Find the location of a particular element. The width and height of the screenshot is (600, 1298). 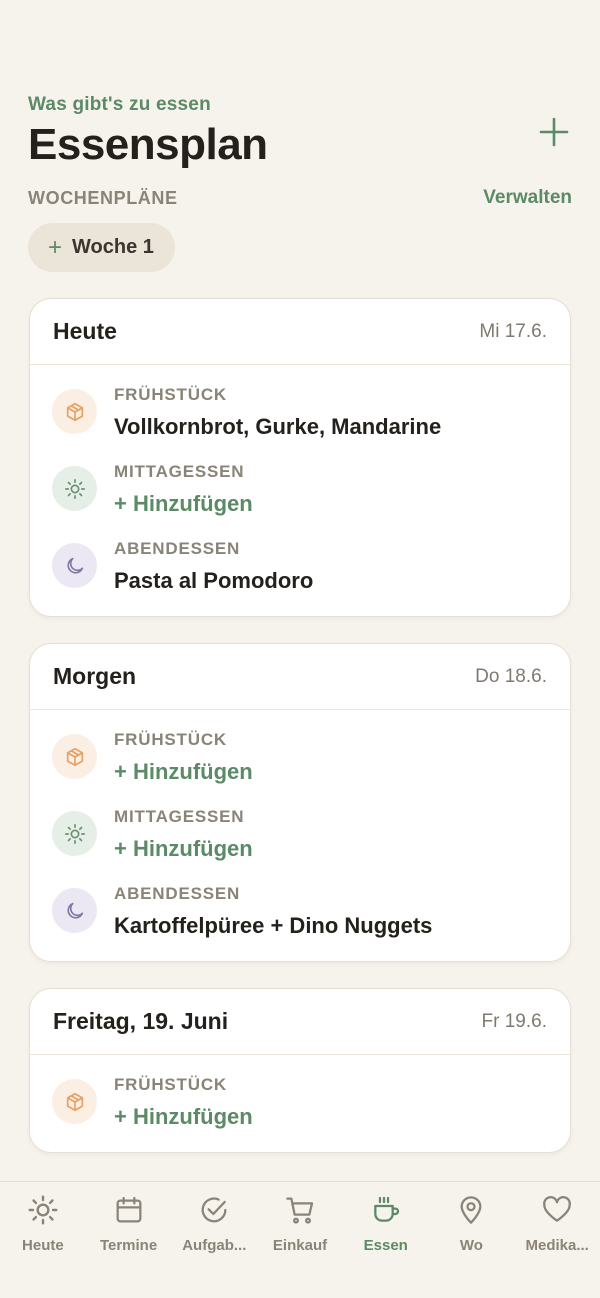

page-kicker: Was gibt's zu essen is located at coordinates (119, 104).